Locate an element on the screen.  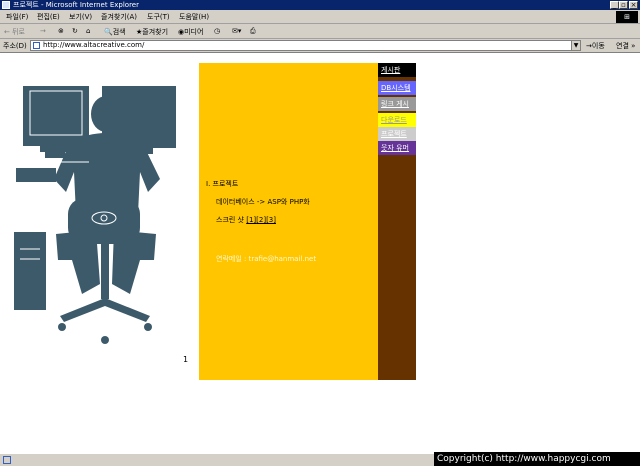
menu-tools: 도구(T) is located at coordinates (158, 17).